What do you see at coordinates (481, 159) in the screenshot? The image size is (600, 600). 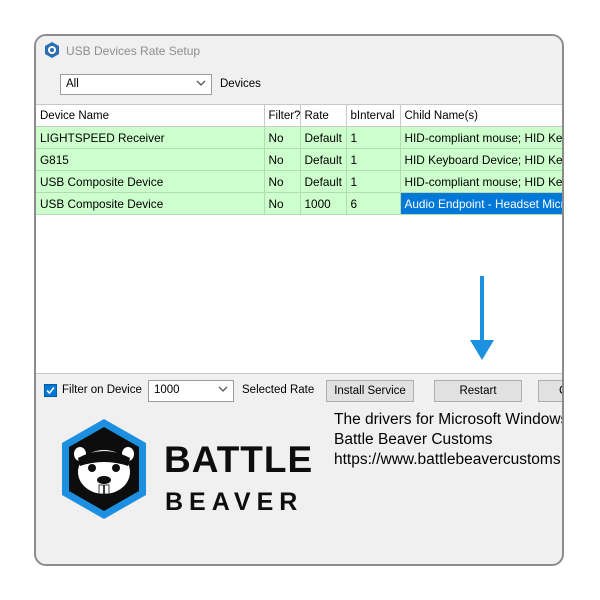 I see `cell-child-names: HID Keyboard Device; HID Keyboard` at bounding box center [481, 159].